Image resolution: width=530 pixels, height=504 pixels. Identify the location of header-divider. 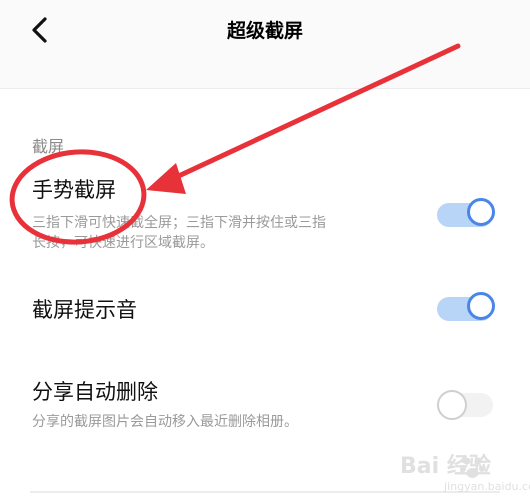
(265, 88).